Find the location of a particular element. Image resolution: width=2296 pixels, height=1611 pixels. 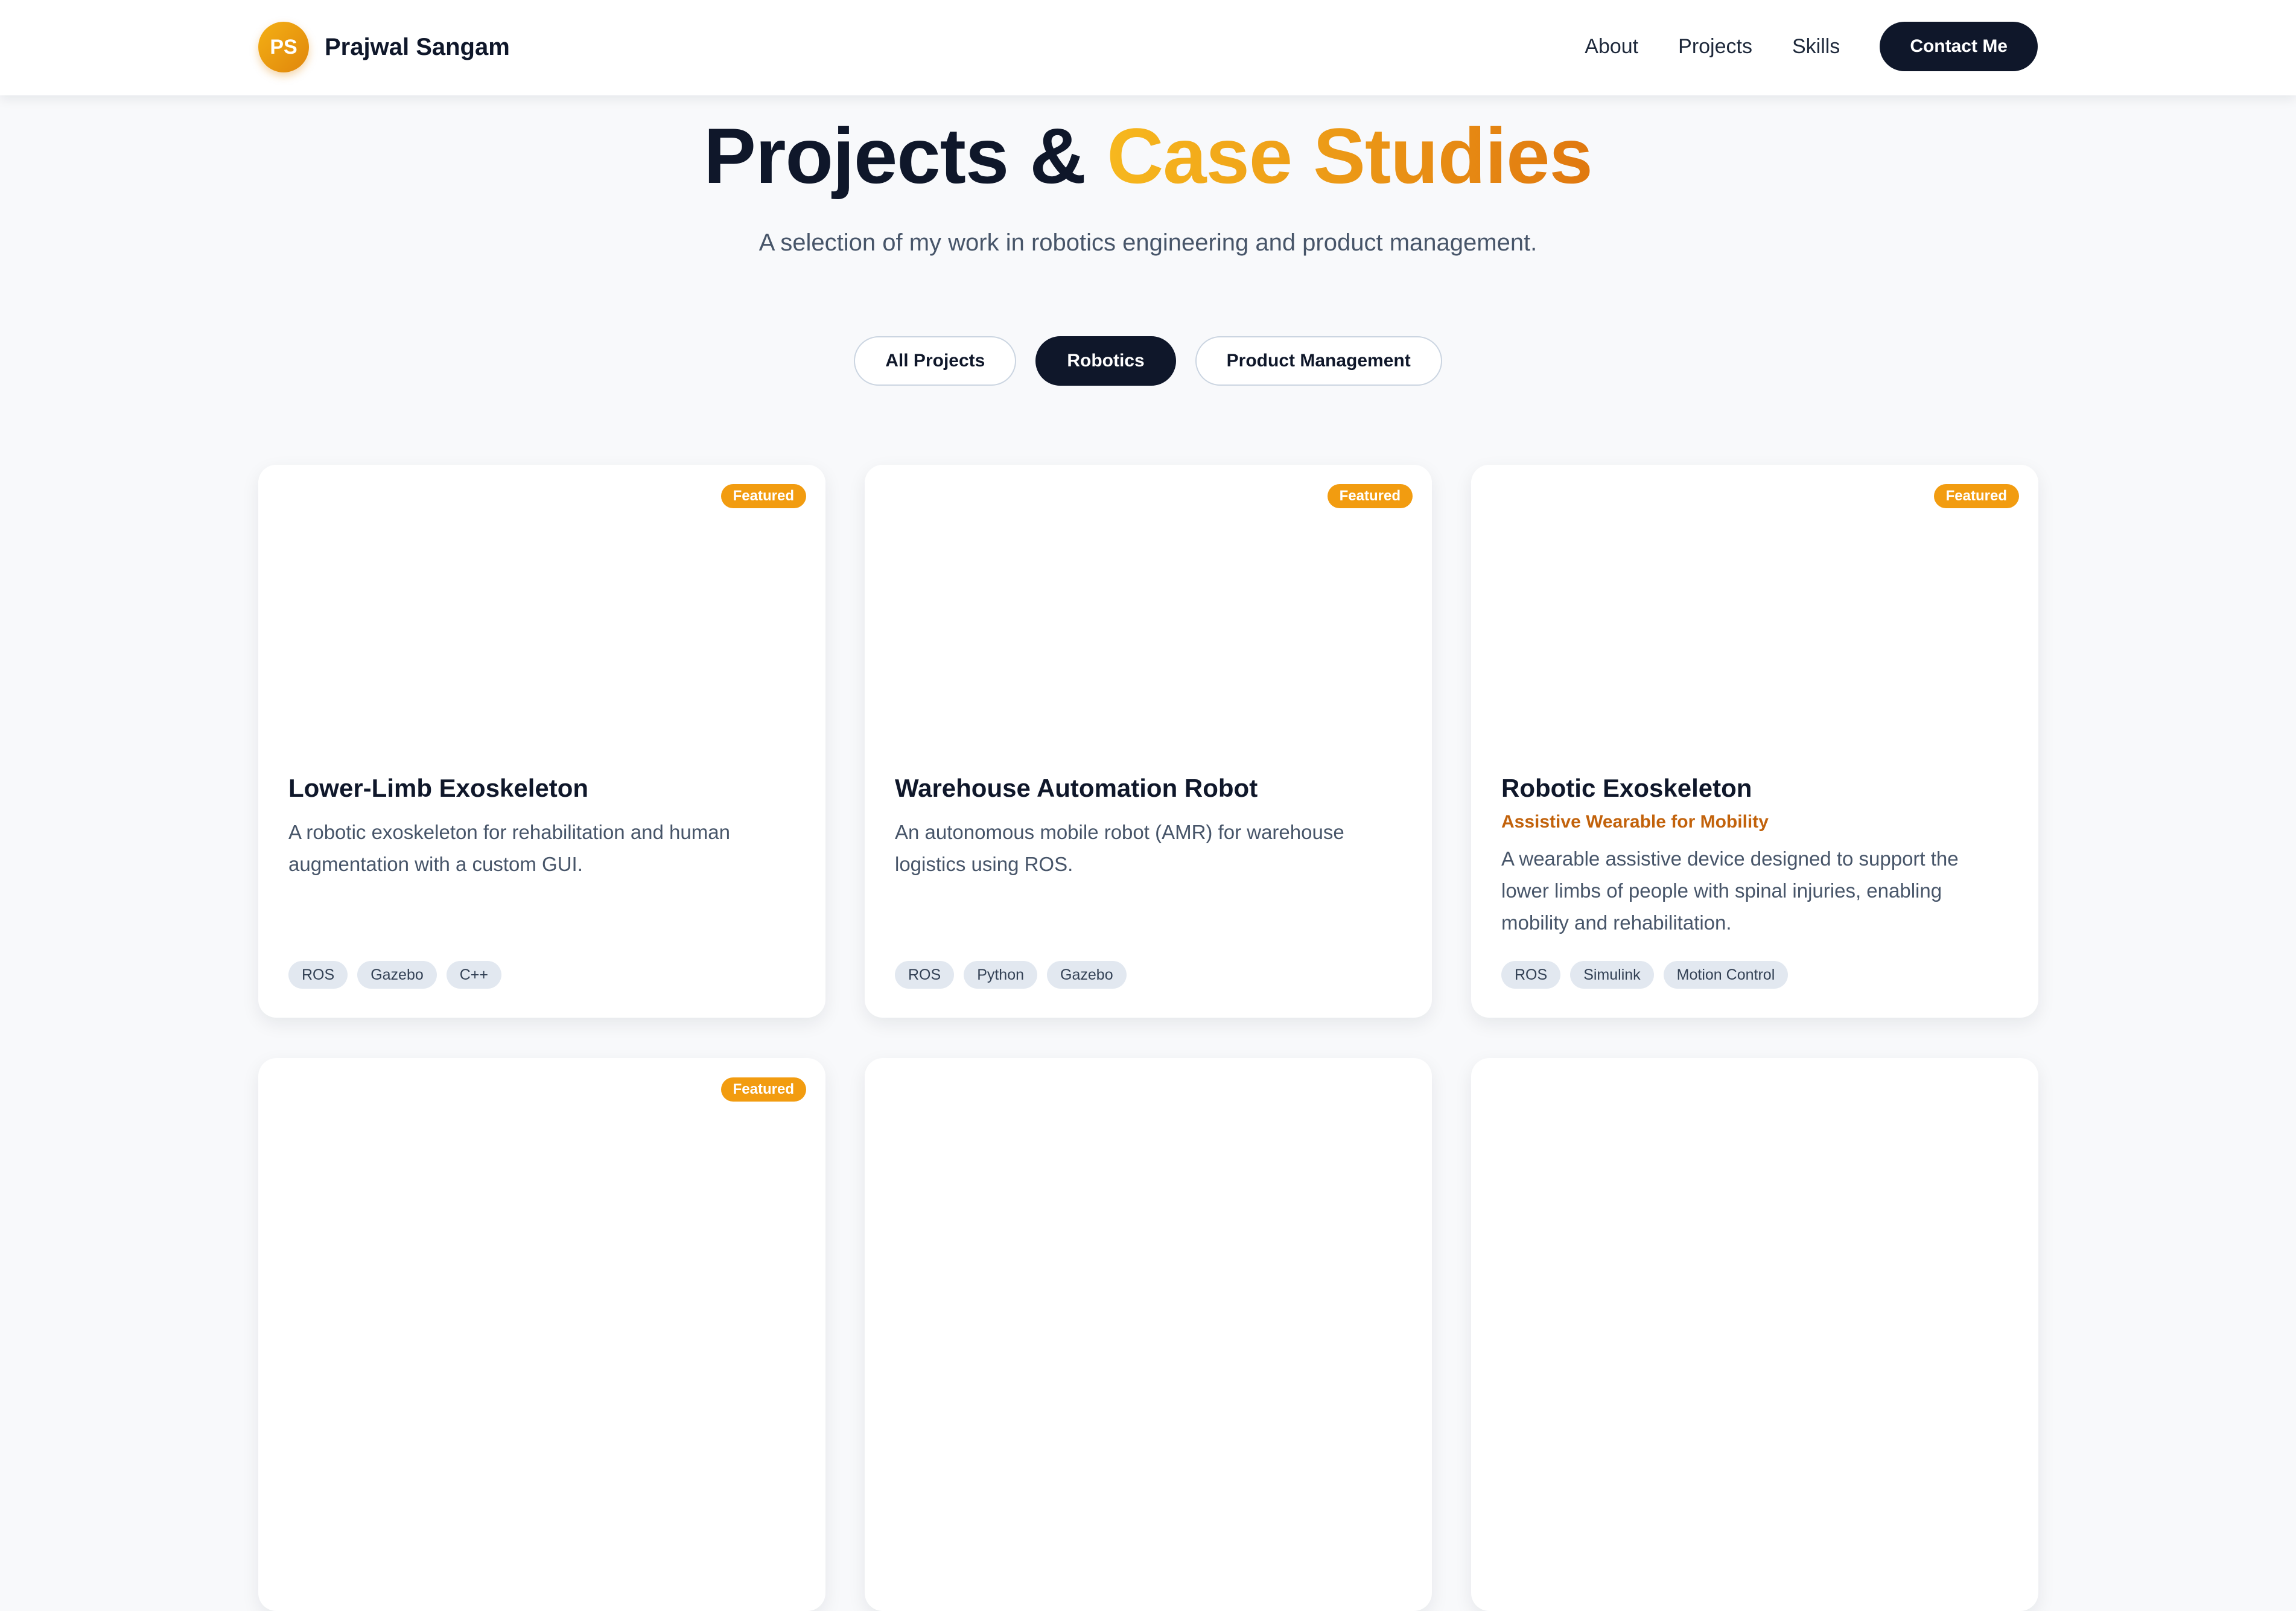

nav-link-skills: Skills is located at coordinates (1816, 47).